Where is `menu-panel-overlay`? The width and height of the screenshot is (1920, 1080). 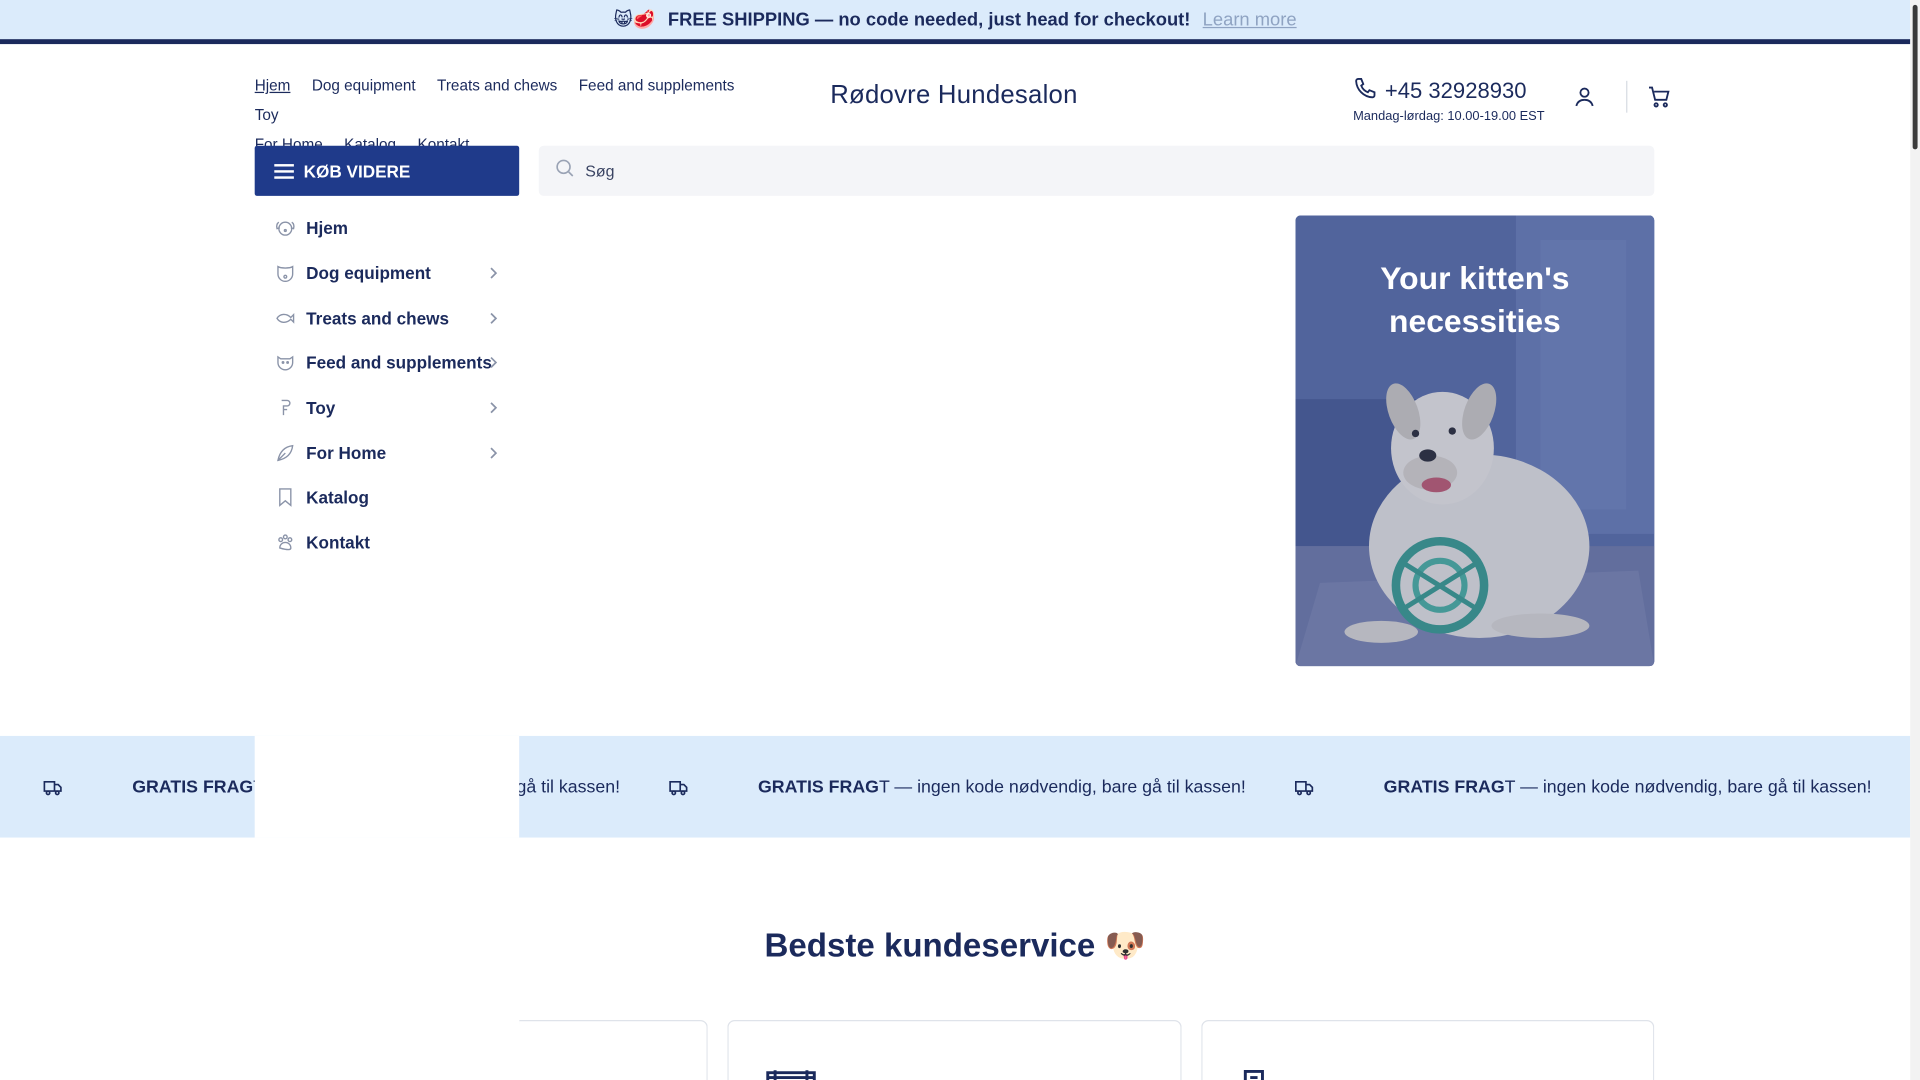
menu-panel-overlay is located at coordinates (387, 786).